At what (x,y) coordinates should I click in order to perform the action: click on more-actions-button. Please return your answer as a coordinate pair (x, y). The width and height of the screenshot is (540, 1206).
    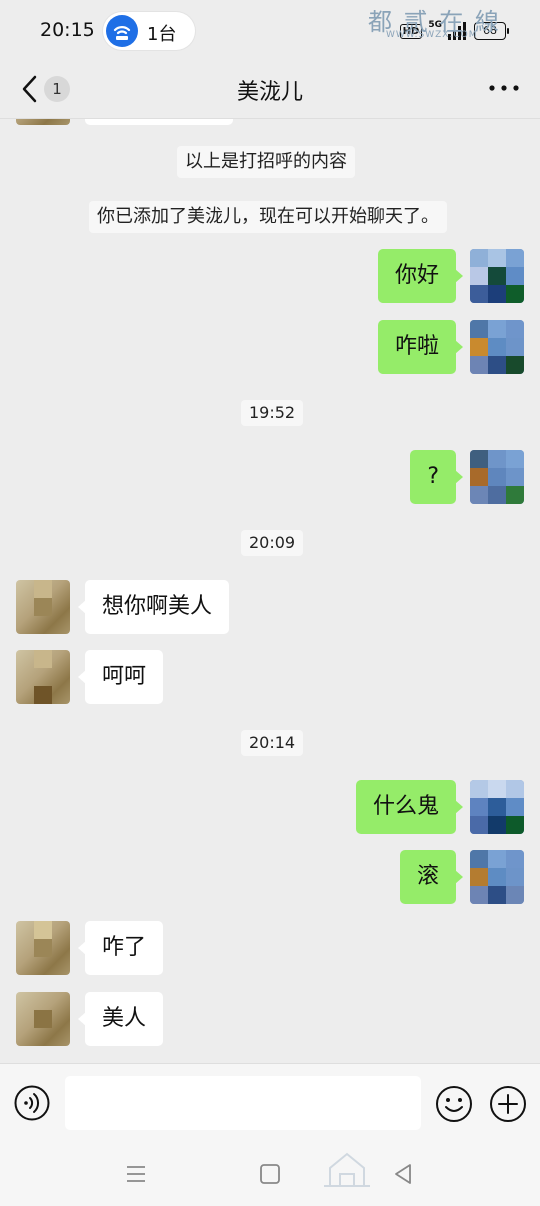
    Looking at the image, I should click on (508, 1104).